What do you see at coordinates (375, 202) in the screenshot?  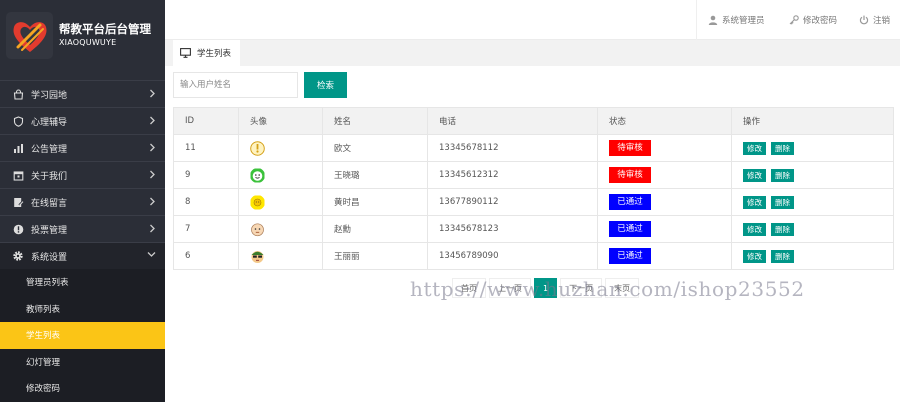 I see `cell-name: 黄时昌` at bounding box center [375, 202].